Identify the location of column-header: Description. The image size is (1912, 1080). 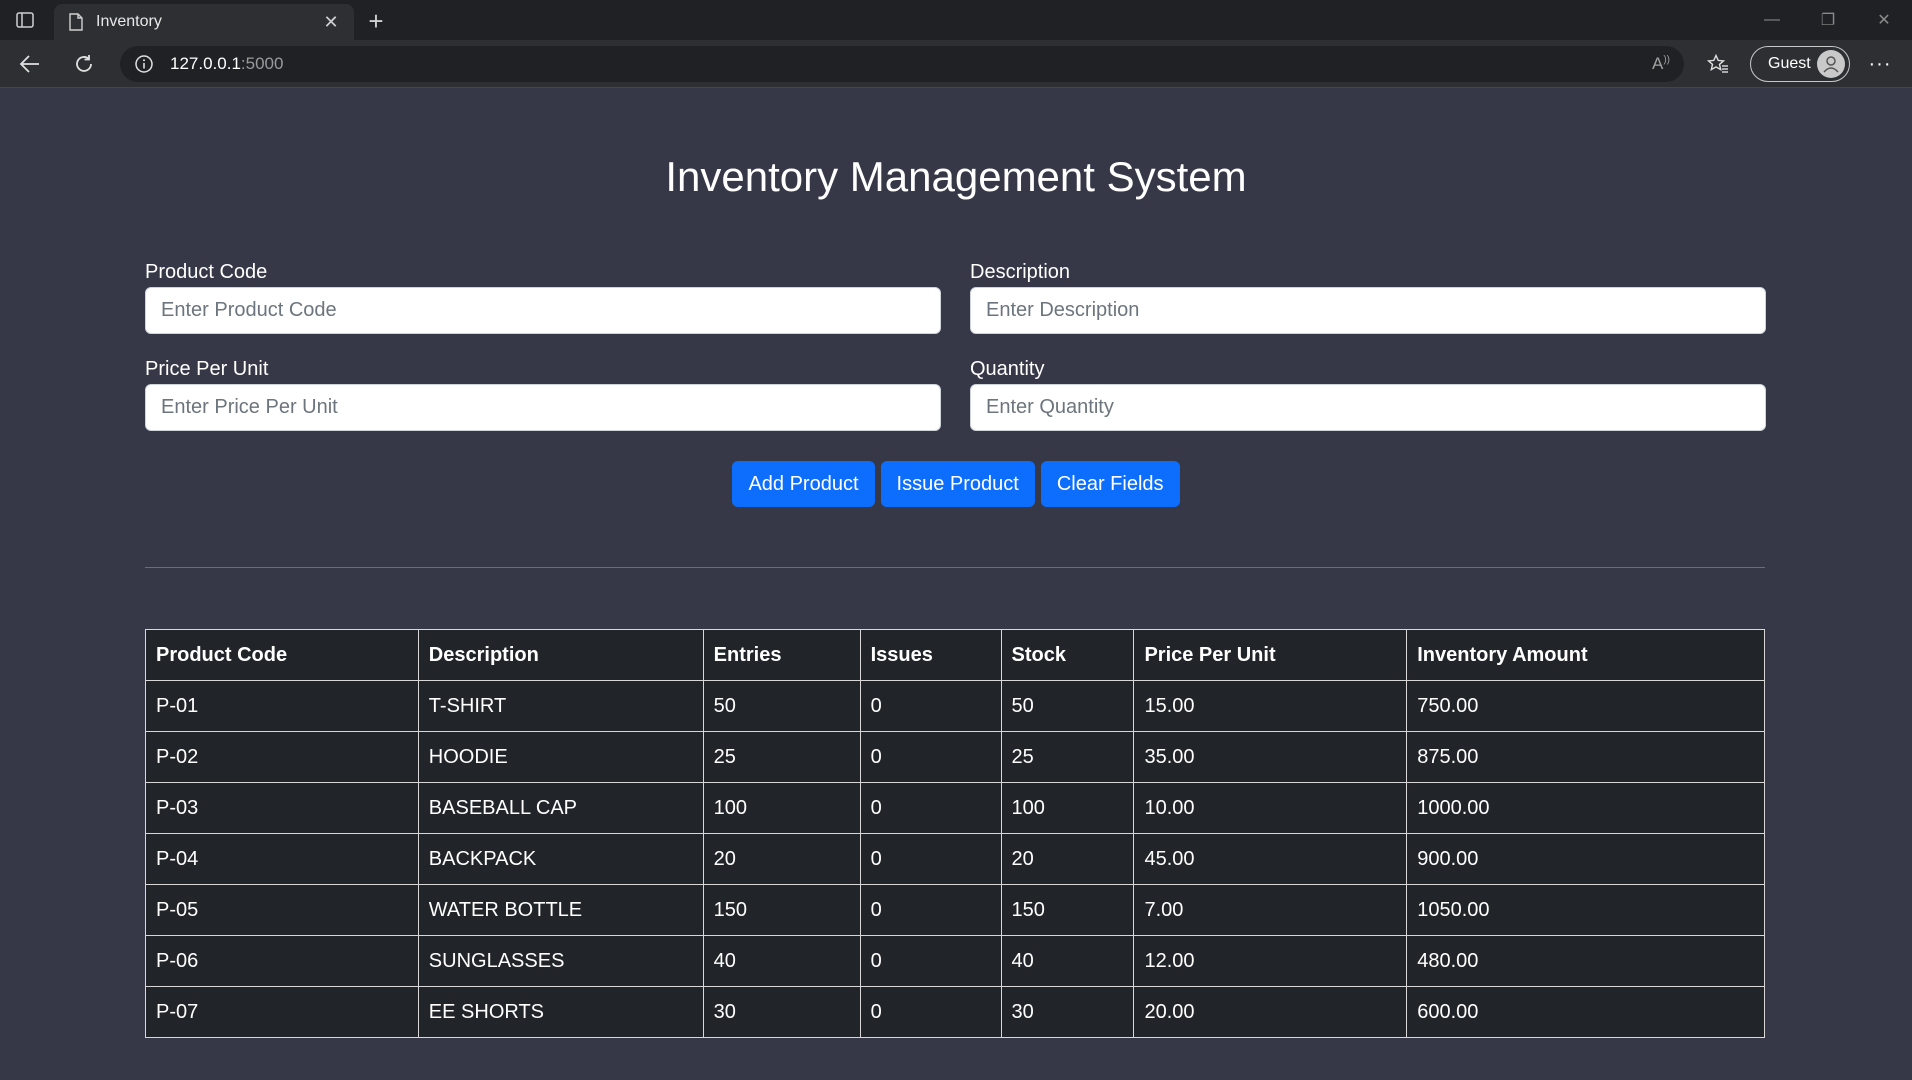
(560, 655).